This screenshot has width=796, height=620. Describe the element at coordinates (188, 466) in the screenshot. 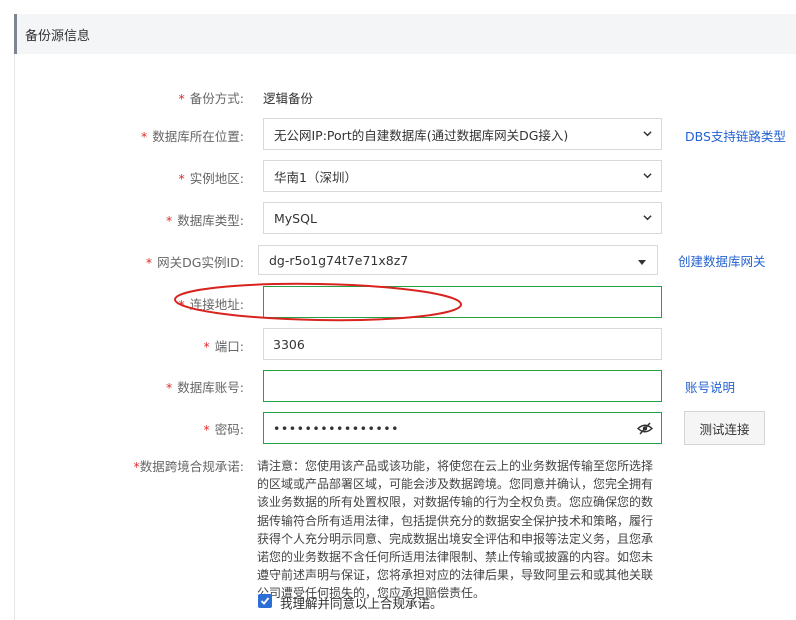

I see `compliance-label: *数据跨境合规承诺:` at that location.